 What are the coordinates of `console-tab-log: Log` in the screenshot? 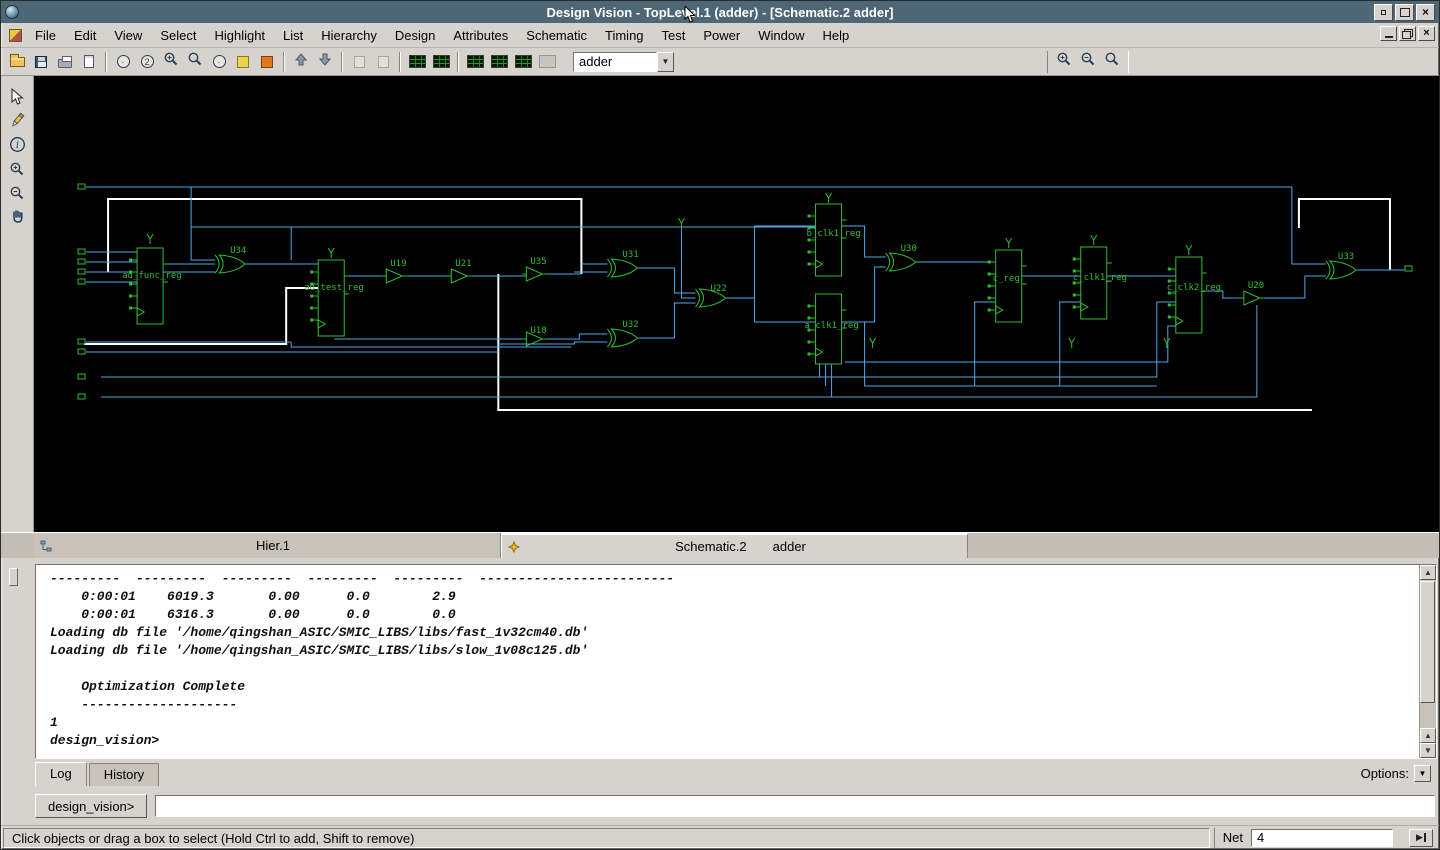 It's located at (61, 774).